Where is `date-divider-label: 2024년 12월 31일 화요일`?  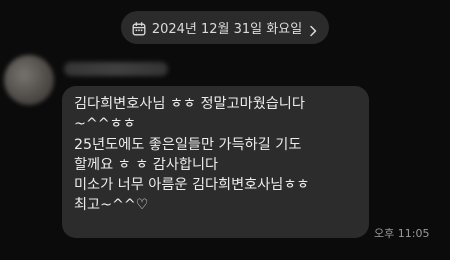 date-divider-label: 2024년 12월 31일 화요일 is located at coordinates (227, 29).